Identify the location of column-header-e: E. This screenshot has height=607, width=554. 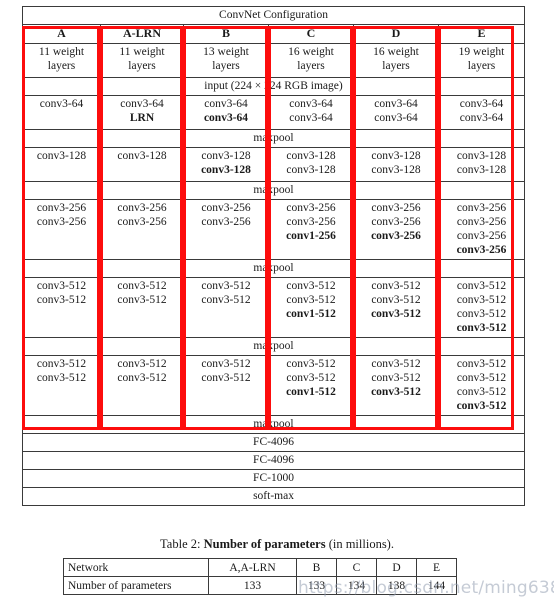
(481, 34).